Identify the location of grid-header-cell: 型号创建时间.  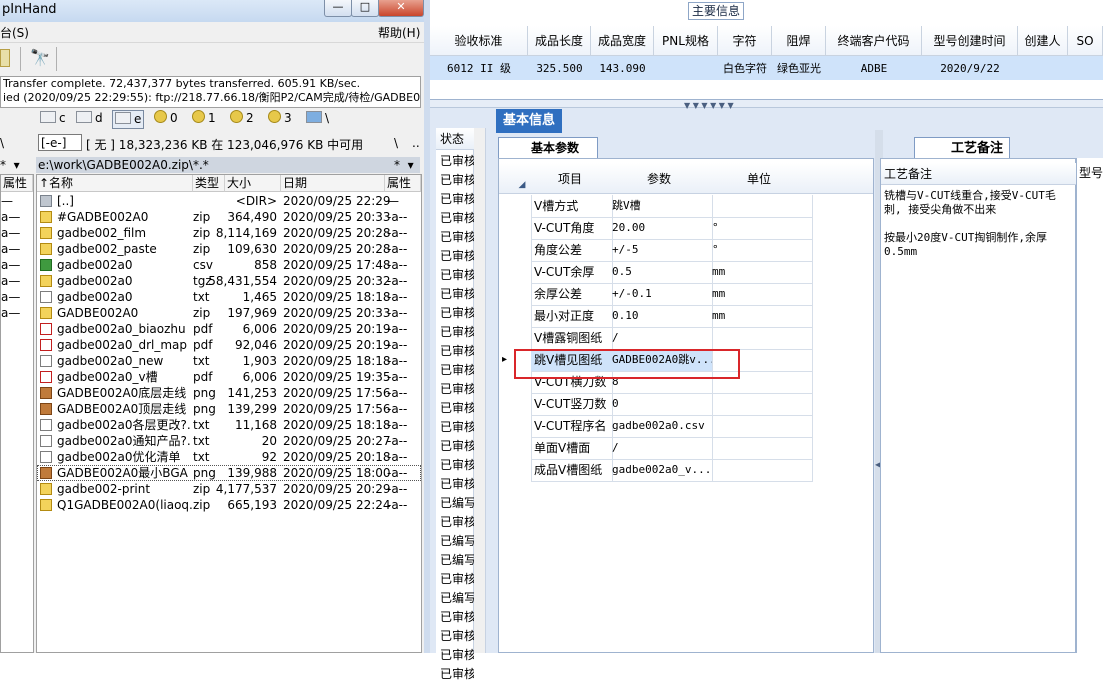
(970, 41).